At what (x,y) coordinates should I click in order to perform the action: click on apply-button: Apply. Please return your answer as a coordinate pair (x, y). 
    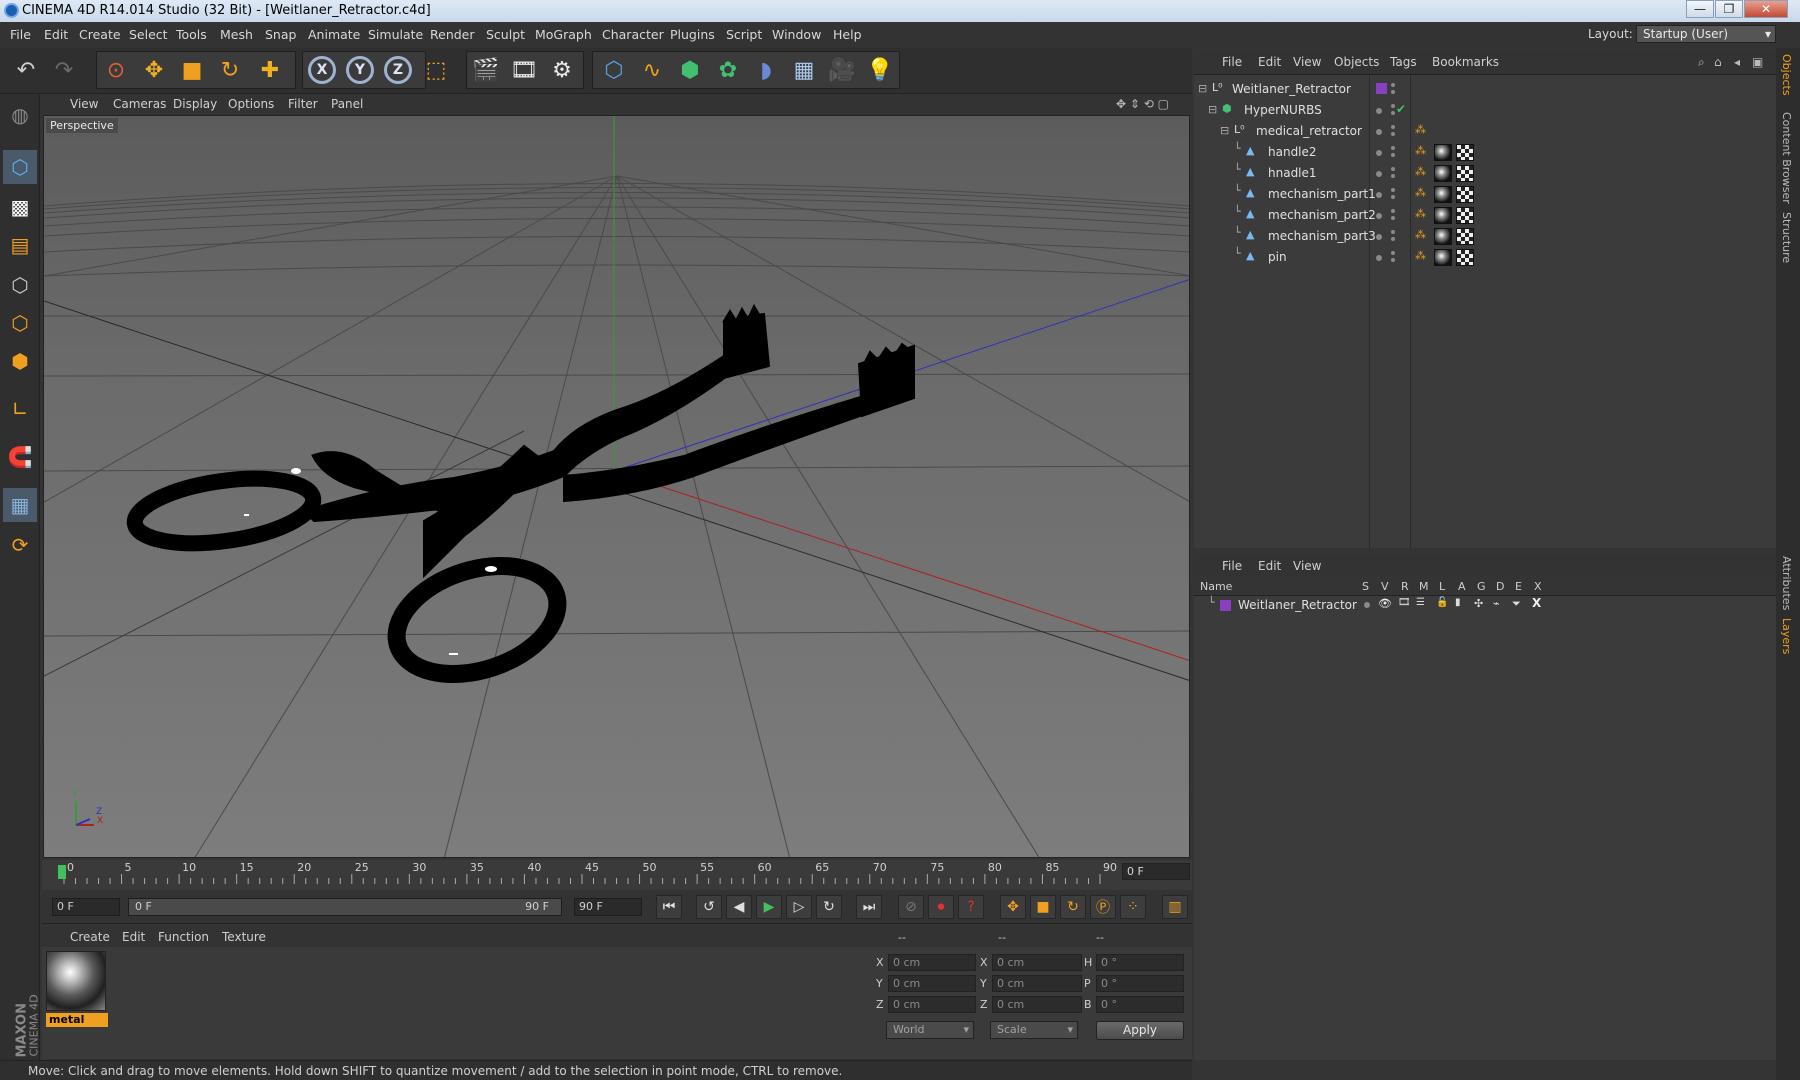
    Looking at the image, I should click on (1140, 1030).